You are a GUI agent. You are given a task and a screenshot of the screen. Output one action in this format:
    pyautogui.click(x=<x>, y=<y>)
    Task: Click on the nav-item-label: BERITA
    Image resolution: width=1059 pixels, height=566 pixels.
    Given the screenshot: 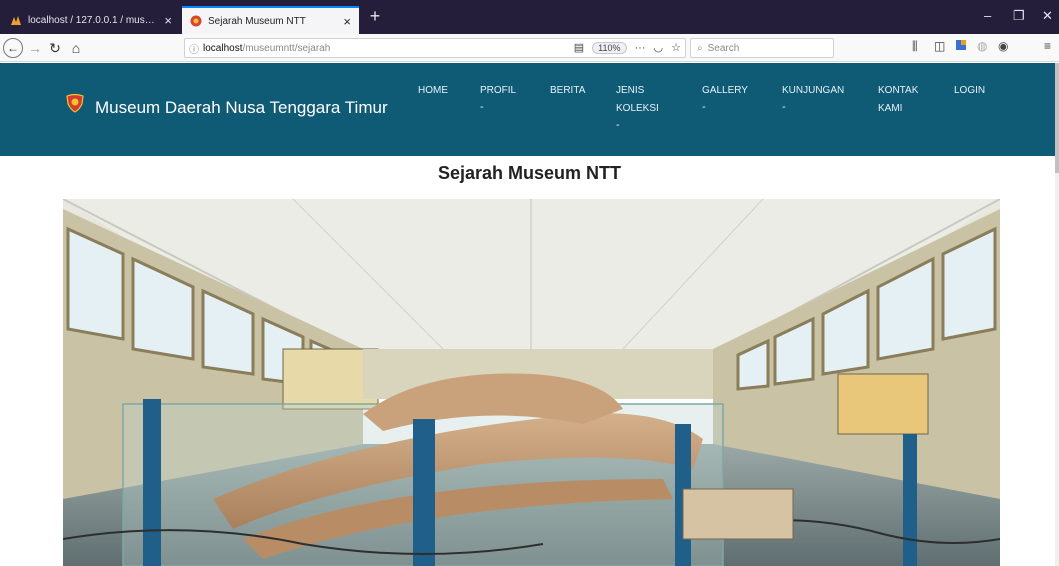 What is the action you would take?
    pyautogui.click(x=568, y=90)
    